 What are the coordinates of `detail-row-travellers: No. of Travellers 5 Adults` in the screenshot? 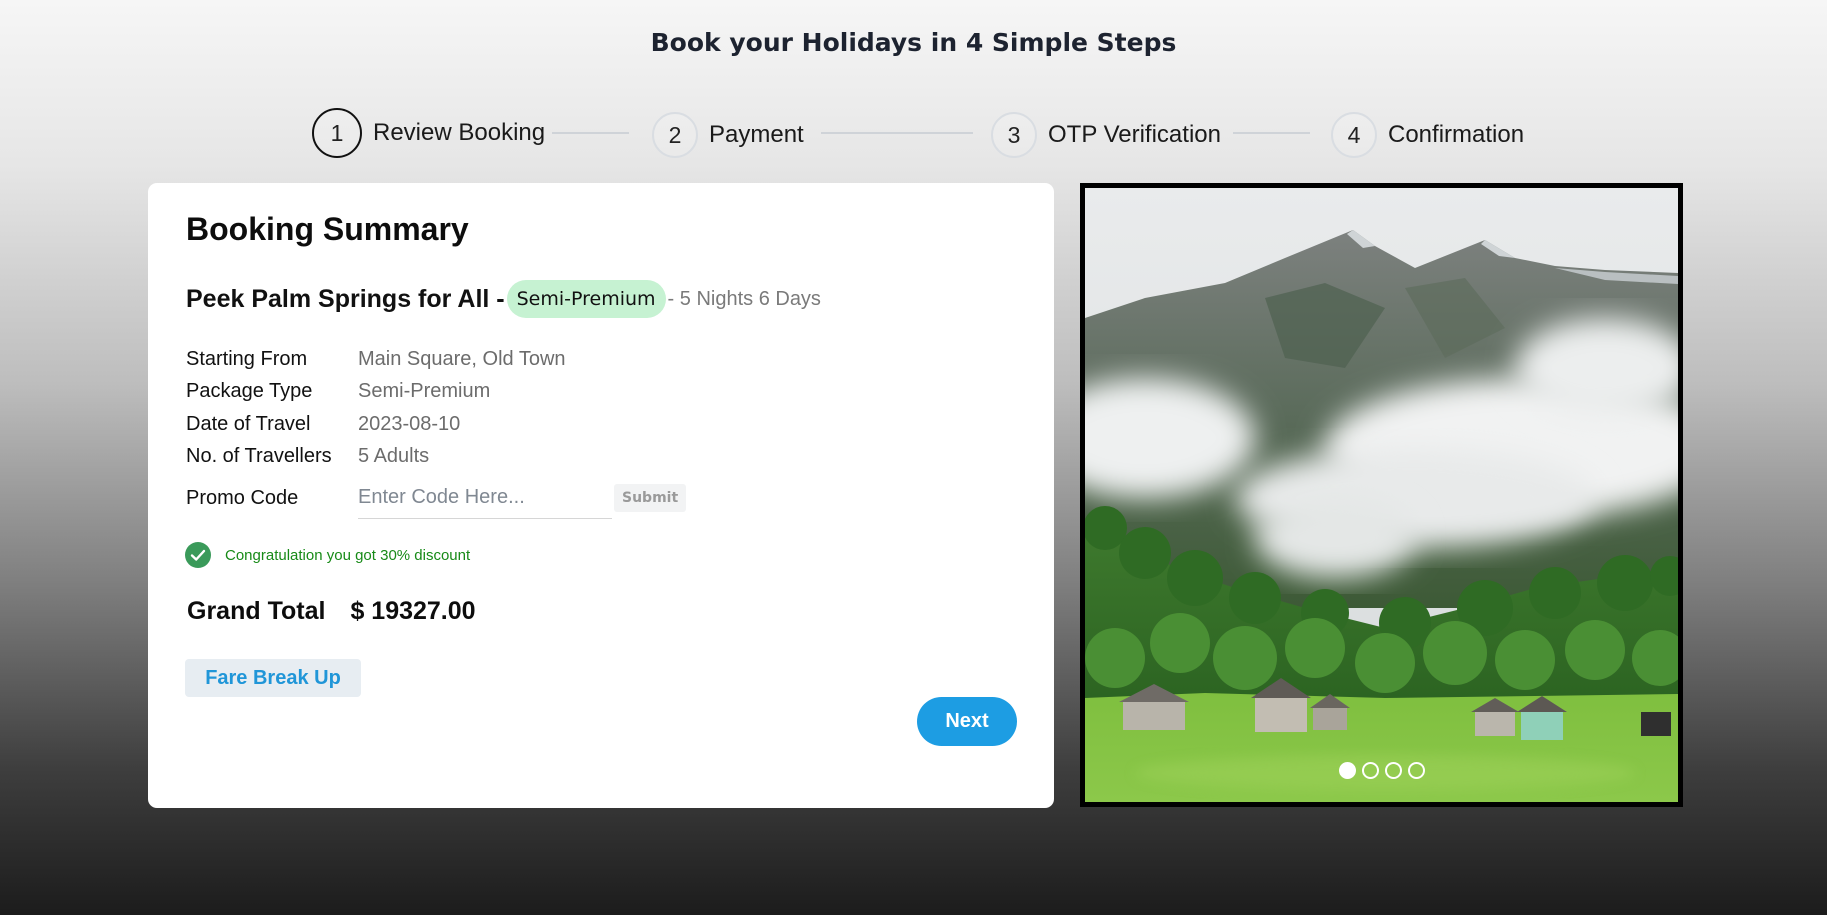 It's located at (307, 456).